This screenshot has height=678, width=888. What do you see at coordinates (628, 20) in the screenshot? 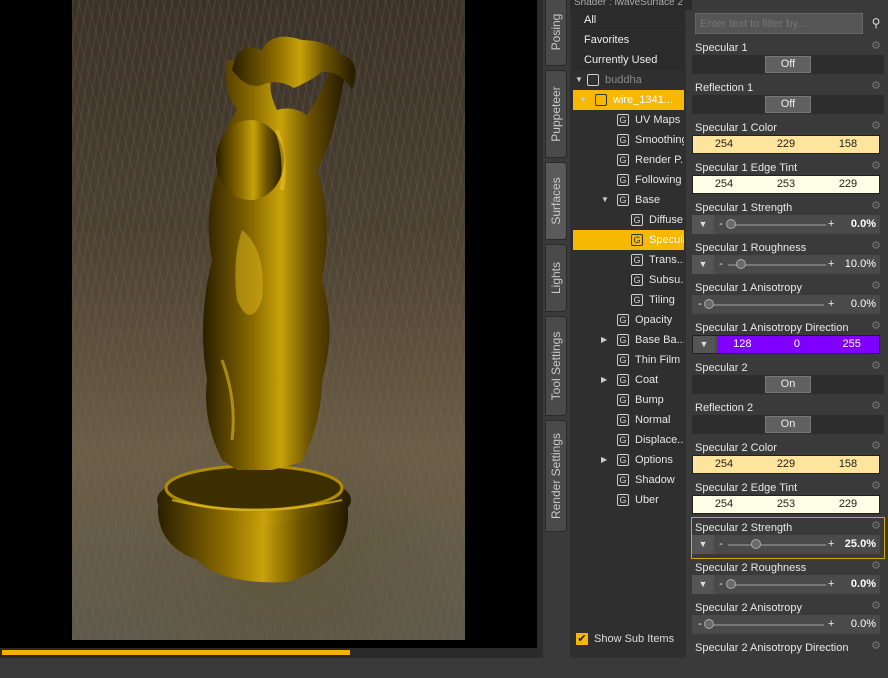
I see `filter-all: All` at bounding box center [628, 20].